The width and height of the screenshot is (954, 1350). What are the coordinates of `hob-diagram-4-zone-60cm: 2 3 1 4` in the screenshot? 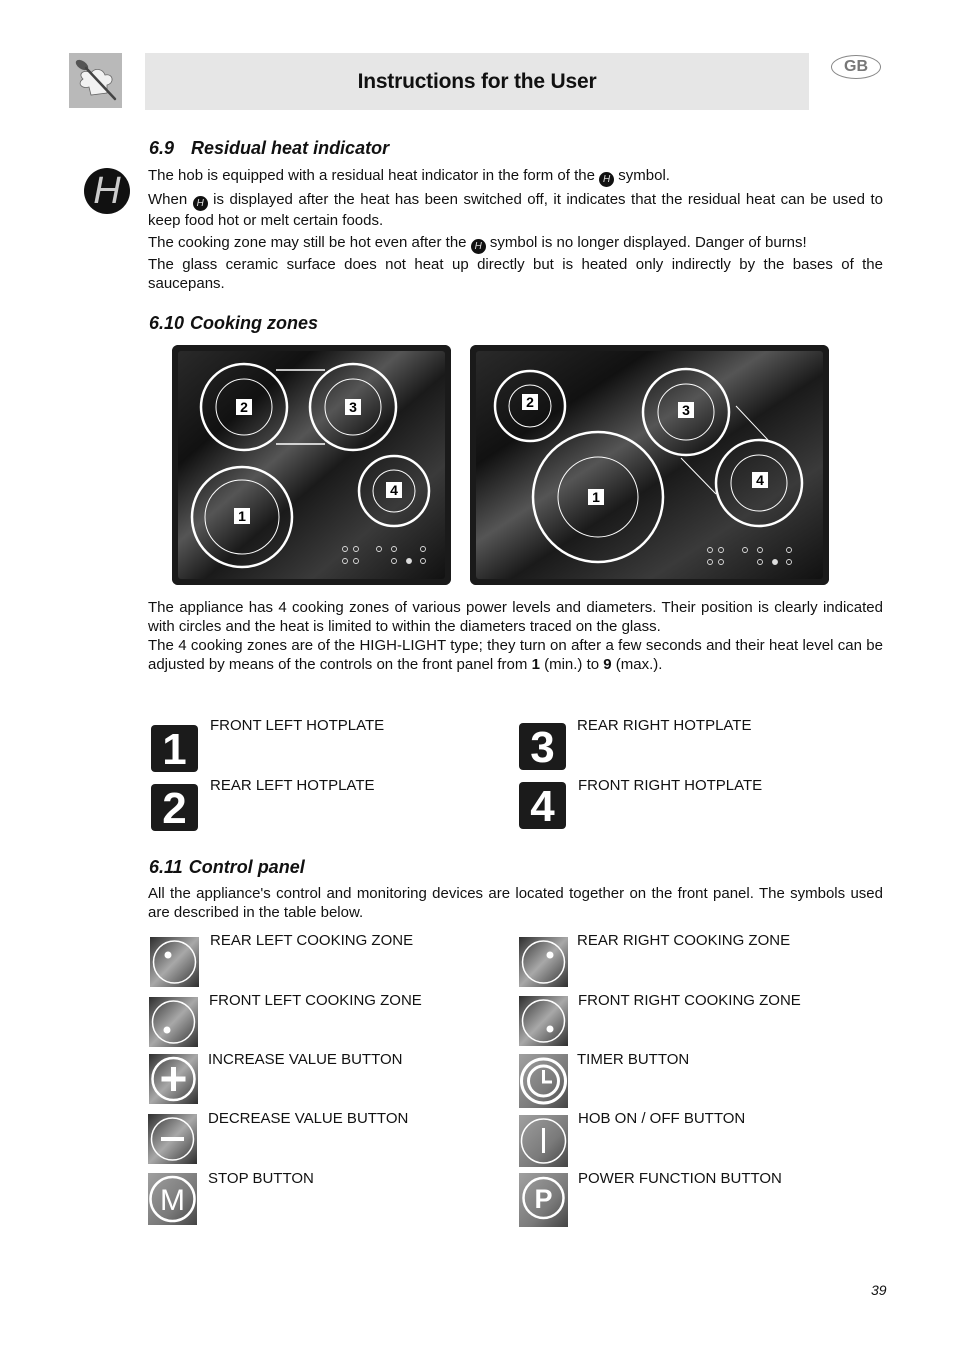 It's located at (311, 465).